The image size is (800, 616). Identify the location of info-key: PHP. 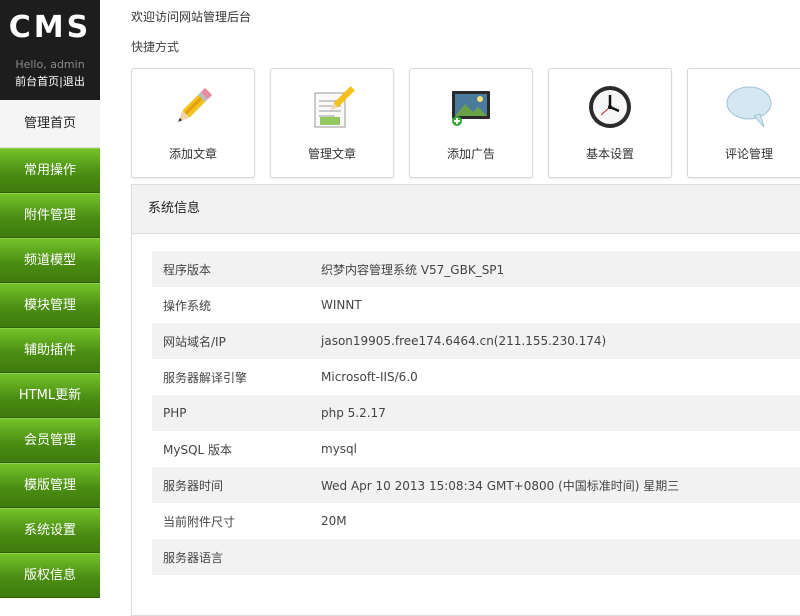
(236, 413).